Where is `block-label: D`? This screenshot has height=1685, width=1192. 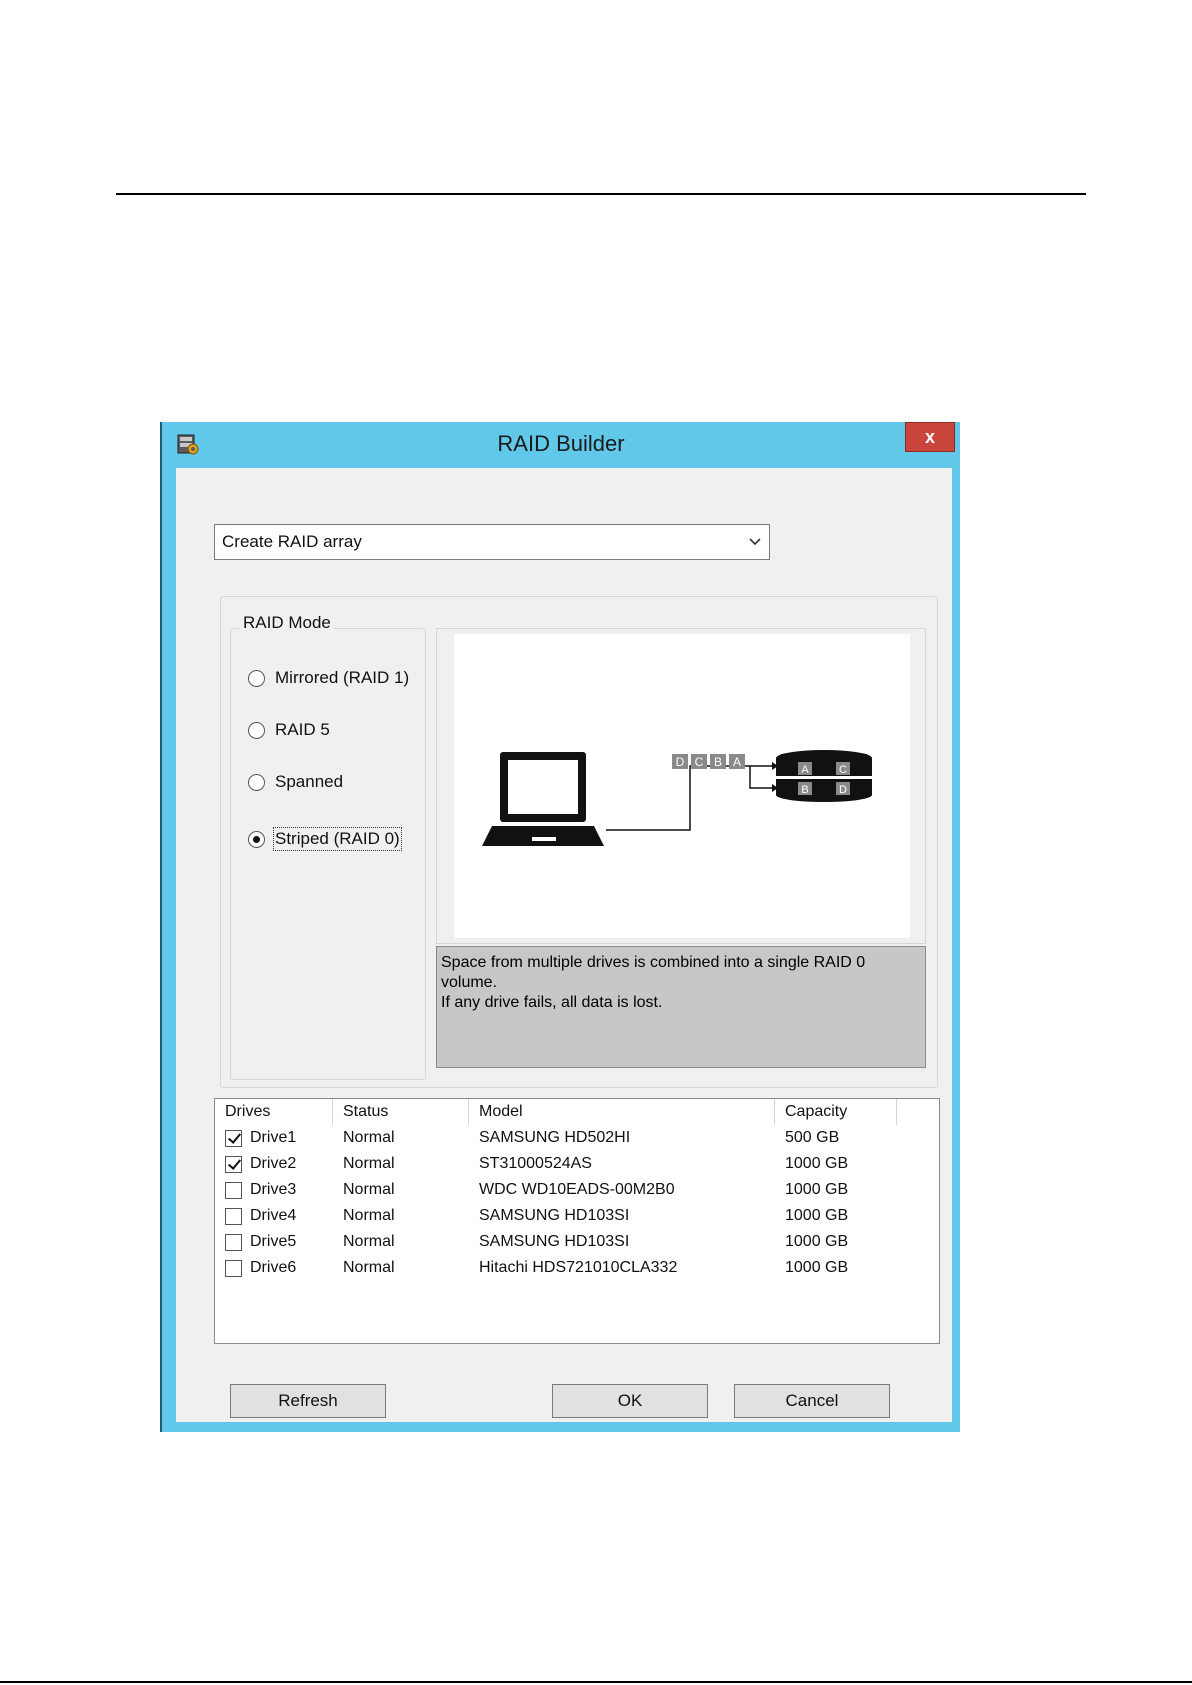 block-label: D is located at coordinates (680, 762).